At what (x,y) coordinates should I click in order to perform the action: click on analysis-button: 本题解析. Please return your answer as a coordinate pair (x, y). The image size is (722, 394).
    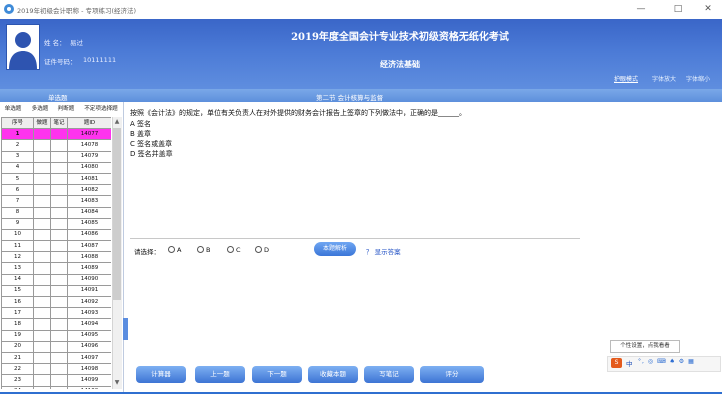
    Looking at the image, I should click on (335, 249).